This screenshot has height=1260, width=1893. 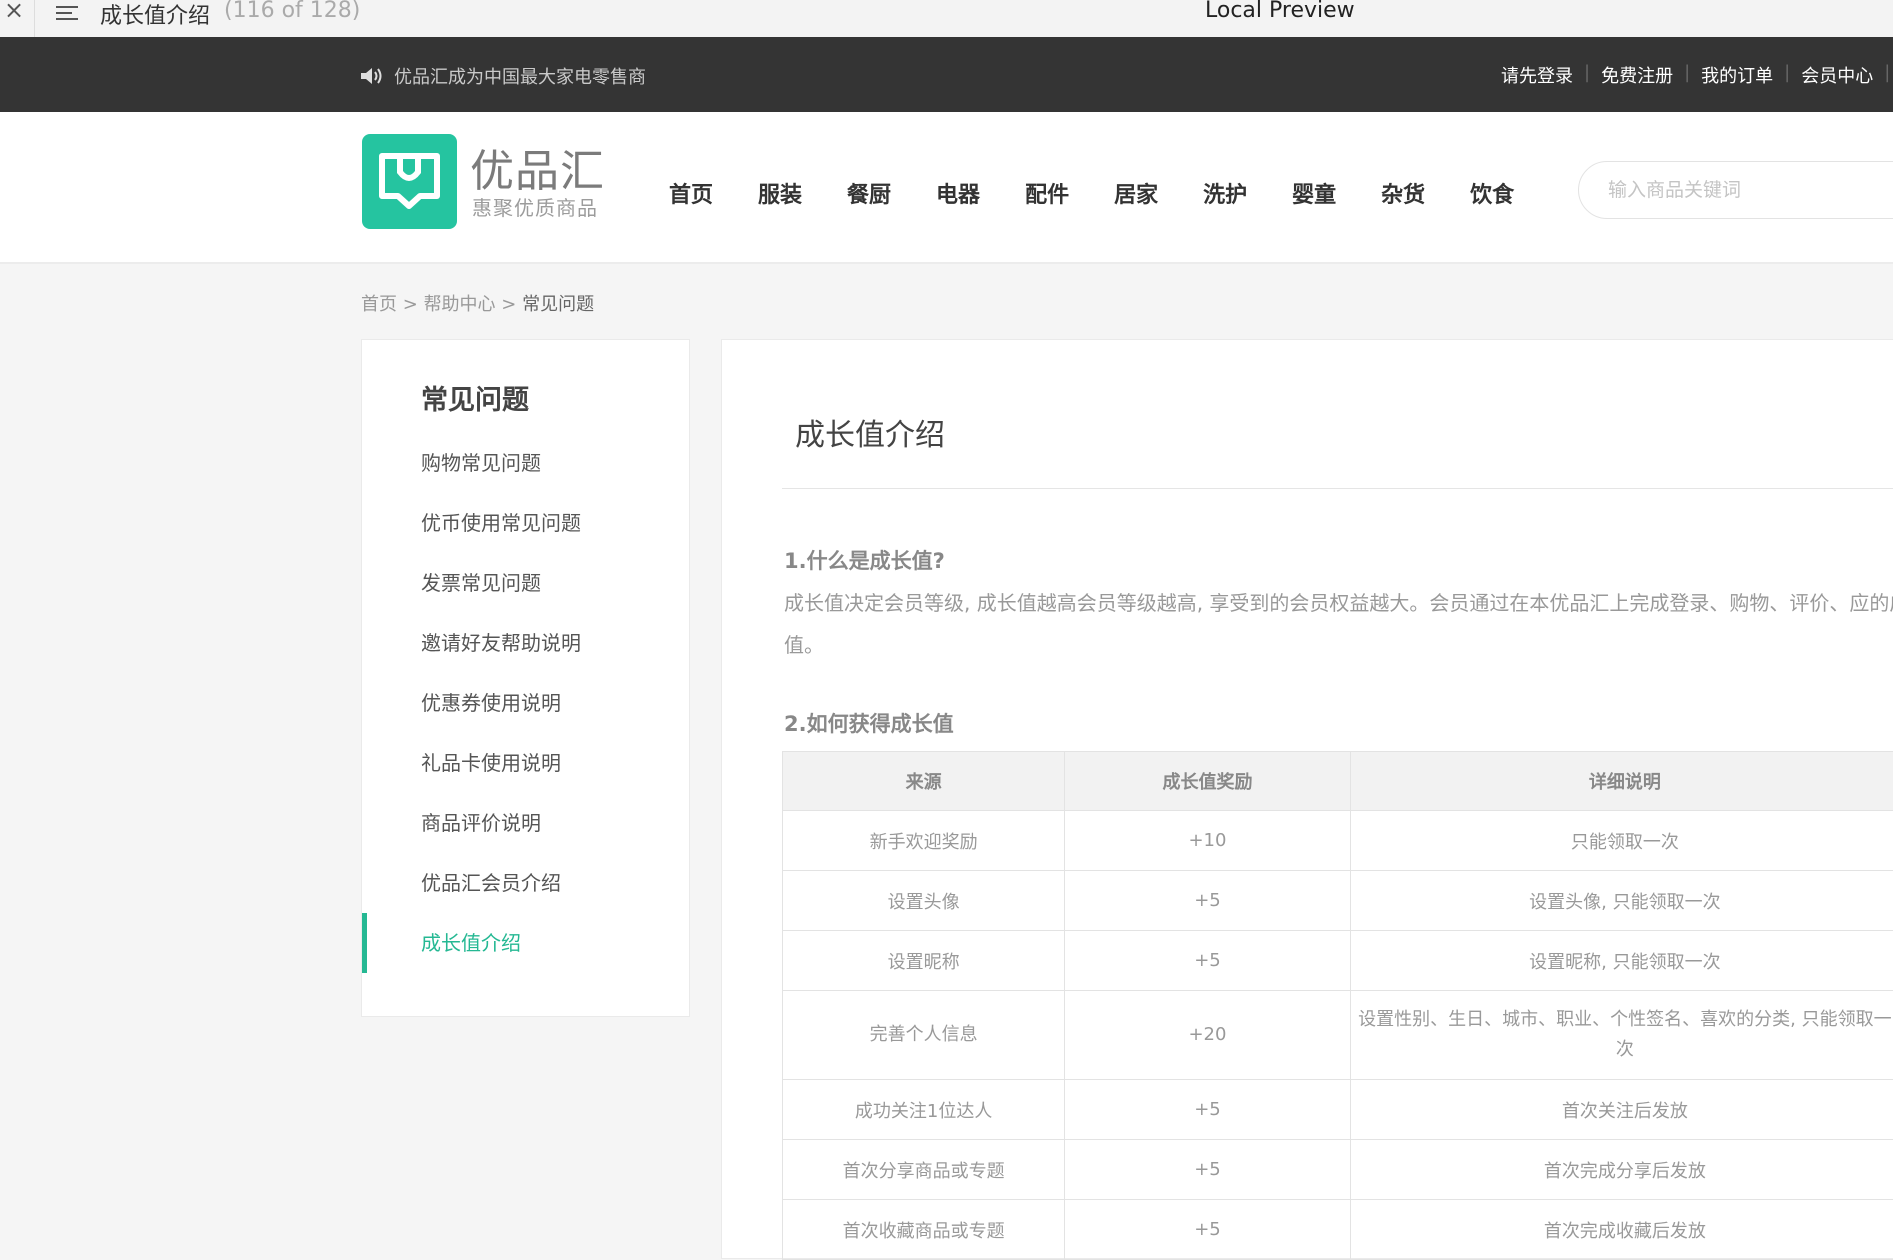 What do you see at coordinates (870, 432) in the screenshot?
I see `page-title: 成长值介绍` at bounding box center [870, 432].